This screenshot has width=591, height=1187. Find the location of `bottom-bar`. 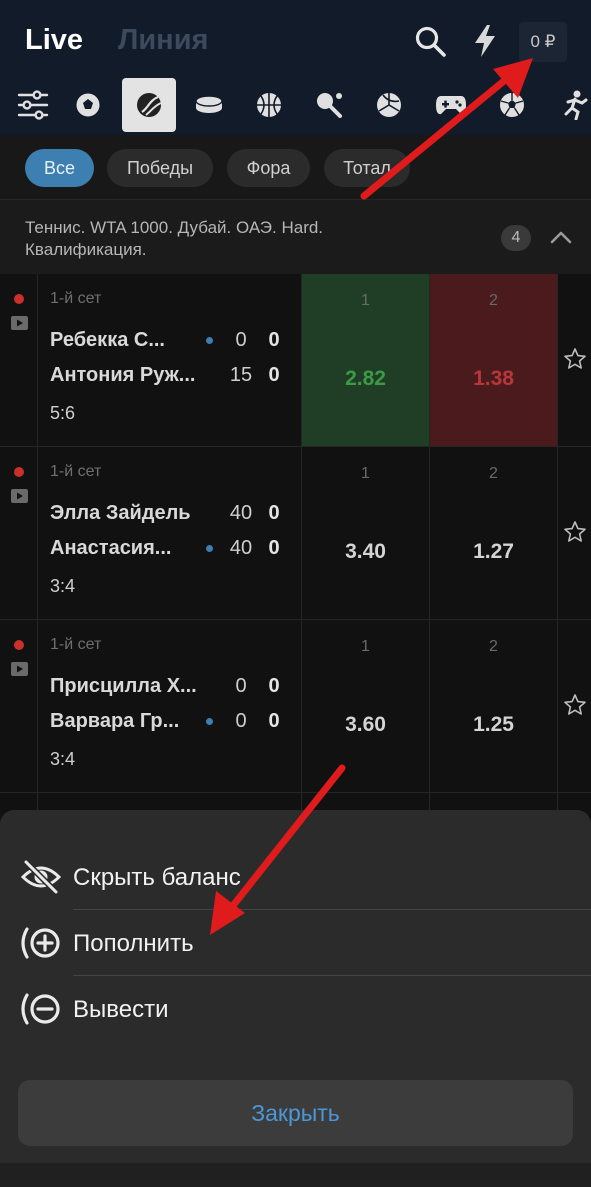

bottom-bar is located at coordinates (295, 1175).